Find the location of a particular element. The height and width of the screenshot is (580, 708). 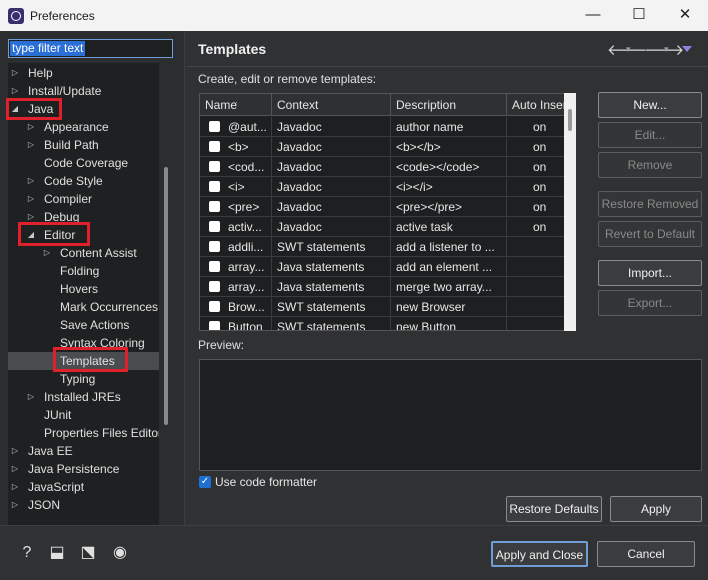

help-icon: ? is located at coordinates (27, 553).